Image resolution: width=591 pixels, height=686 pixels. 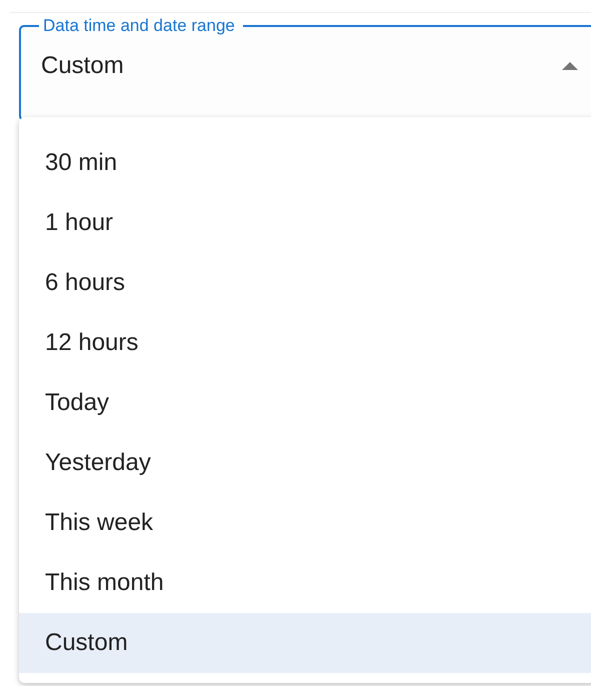 I want to click on menu-option: Today, so click(x=305, y=403).